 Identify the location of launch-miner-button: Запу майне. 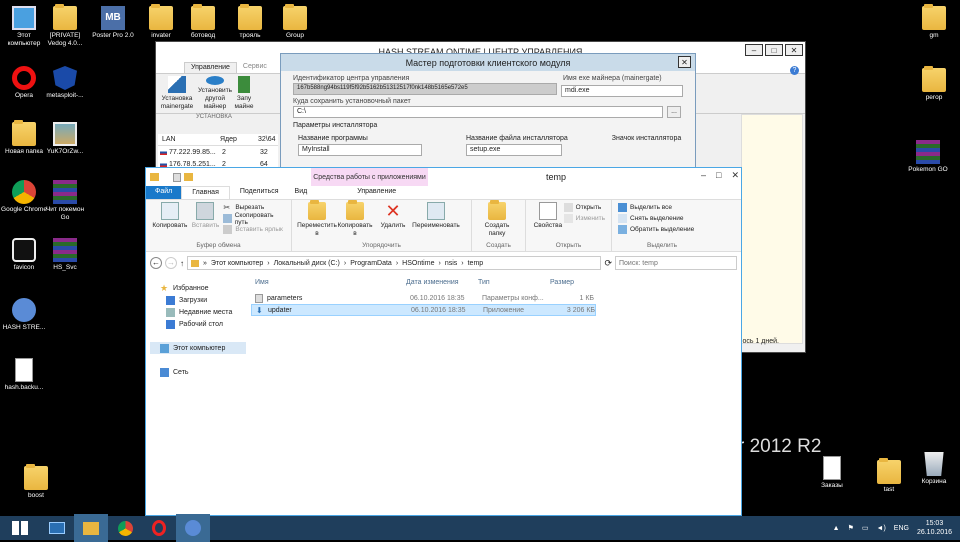
(244, 93).